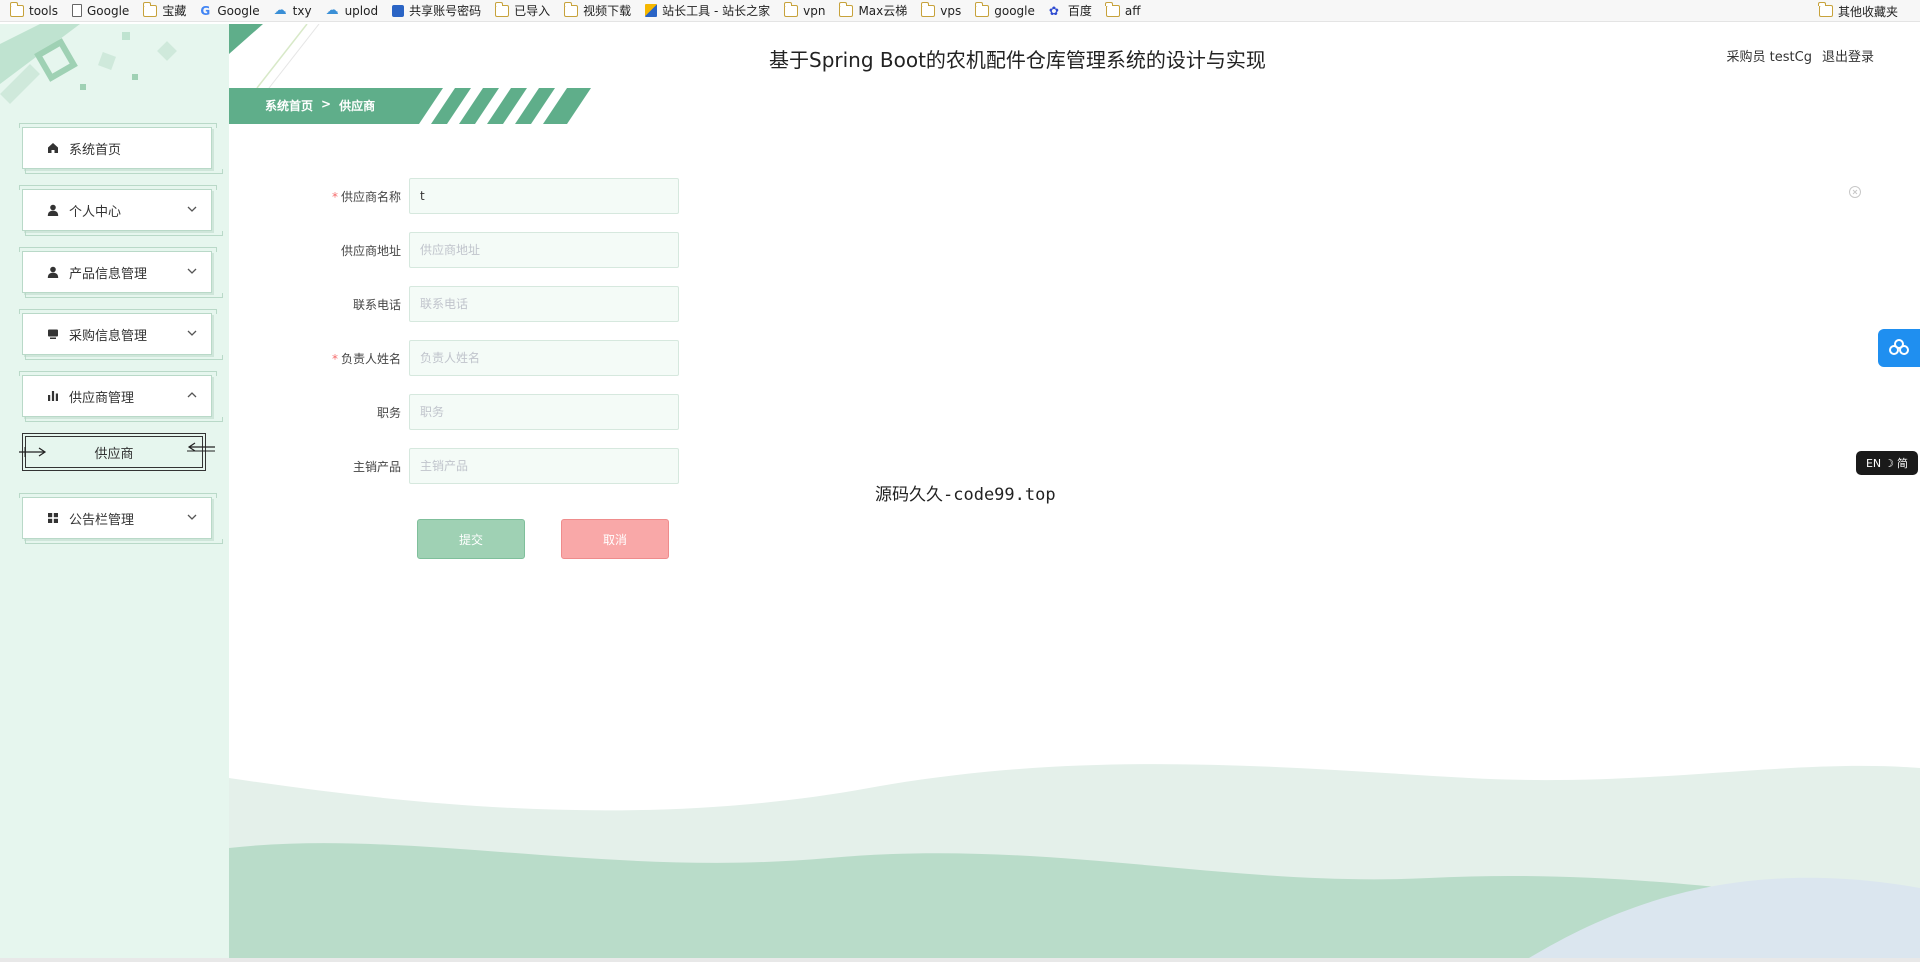 Image resolution: width=1920 pixels, height=962 pixels. What do you see at coordinates (102, 398) in the screenshot?
I see `sidebar-item-label: 供应商管理` at bounding box center [102, 398].